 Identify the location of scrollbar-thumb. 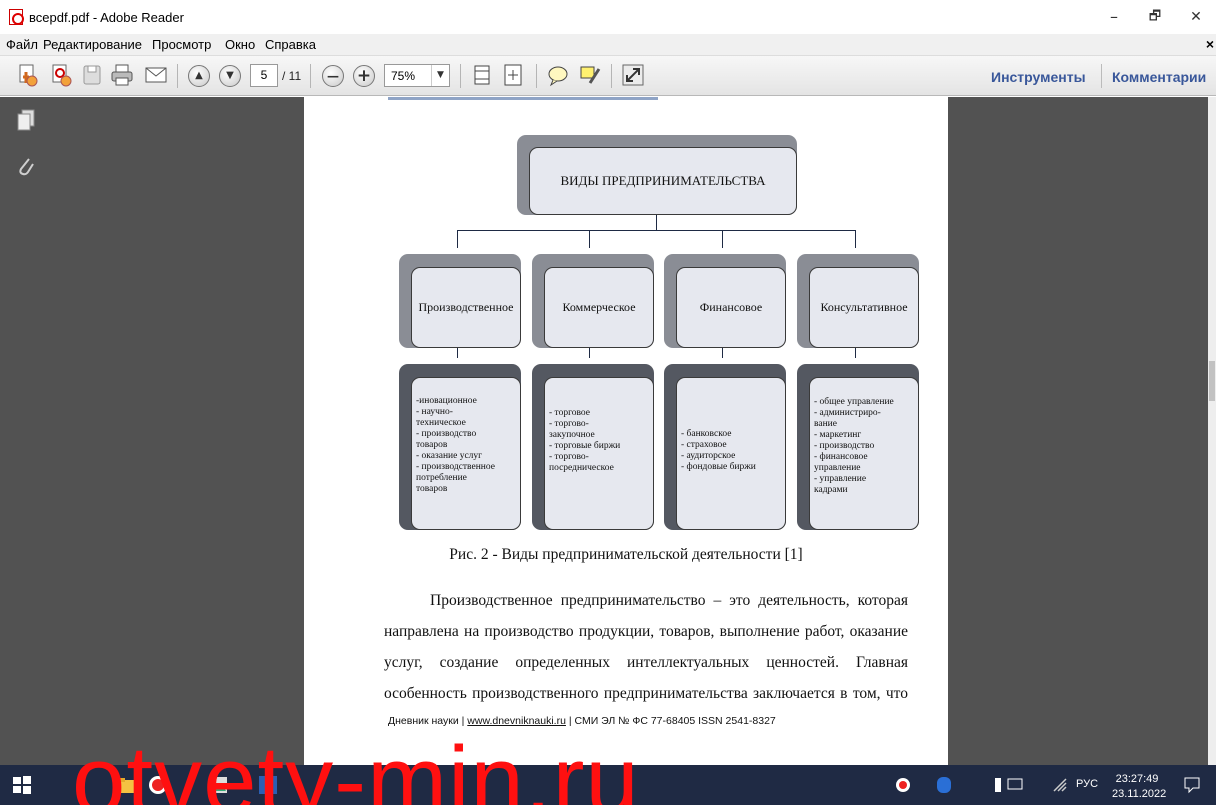
(1212, 381).